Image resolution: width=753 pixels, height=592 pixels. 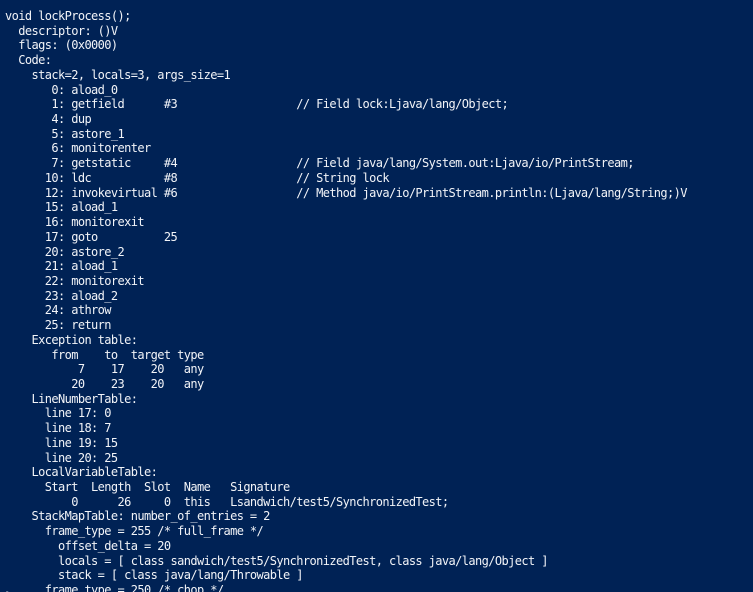 What do you see at coordinates (58, 310) in the screenshot?
I see `listing-line: 24: athrow` at bounding box center [58, 310].